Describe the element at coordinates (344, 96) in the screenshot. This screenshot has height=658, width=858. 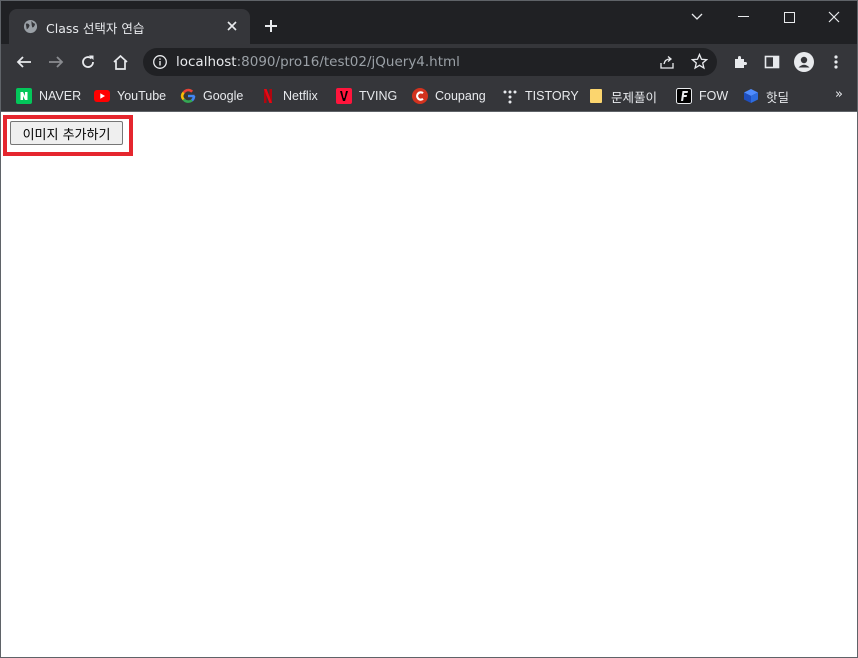
I see `tving-icon` at that location.